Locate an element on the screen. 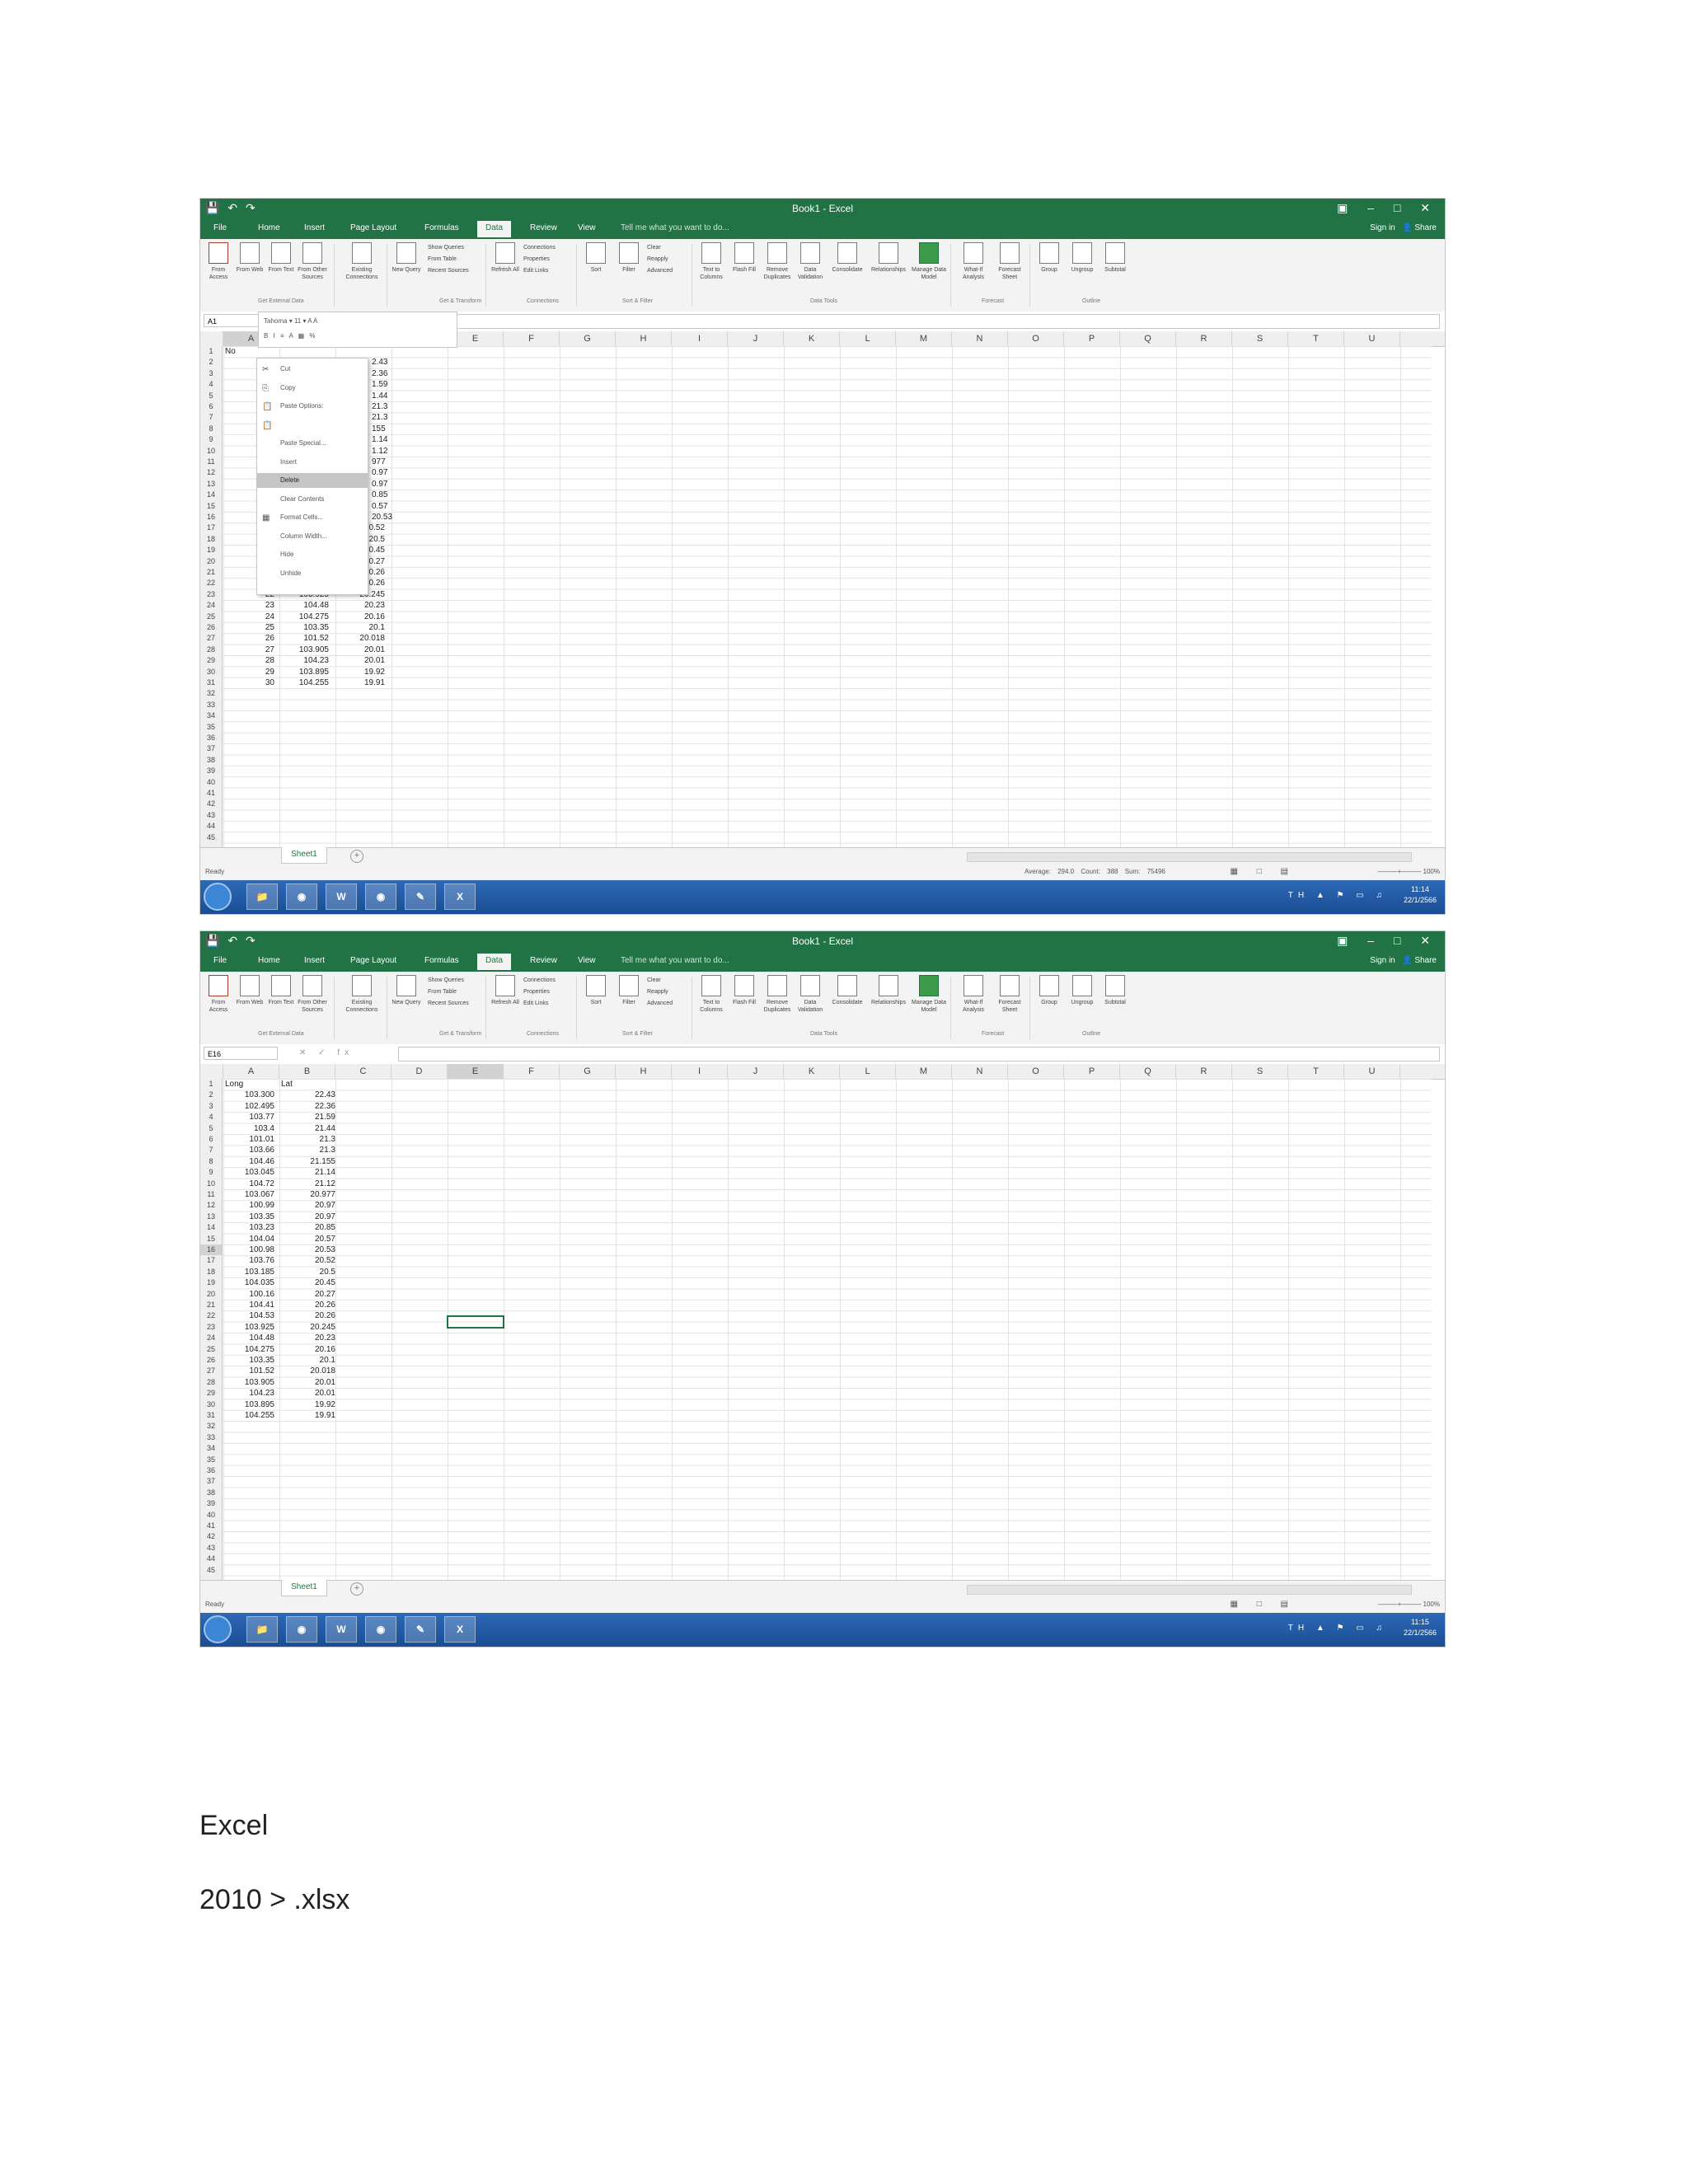 The width and height of the screenshot is (1688, 2184). row-header: 7 is located at coordinates (211, 417).